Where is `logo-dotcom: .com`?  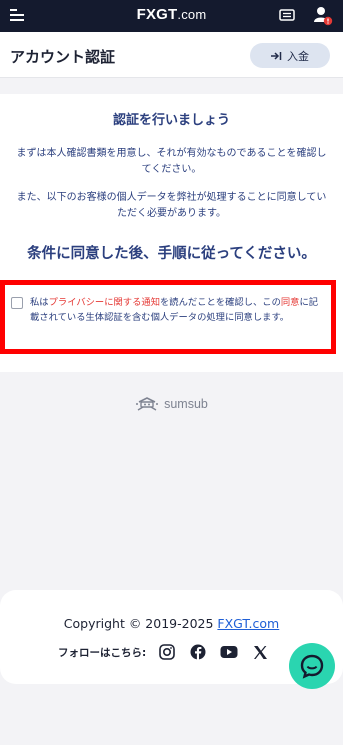 logo-dotcom: .com is located at coordinates (192, 14).